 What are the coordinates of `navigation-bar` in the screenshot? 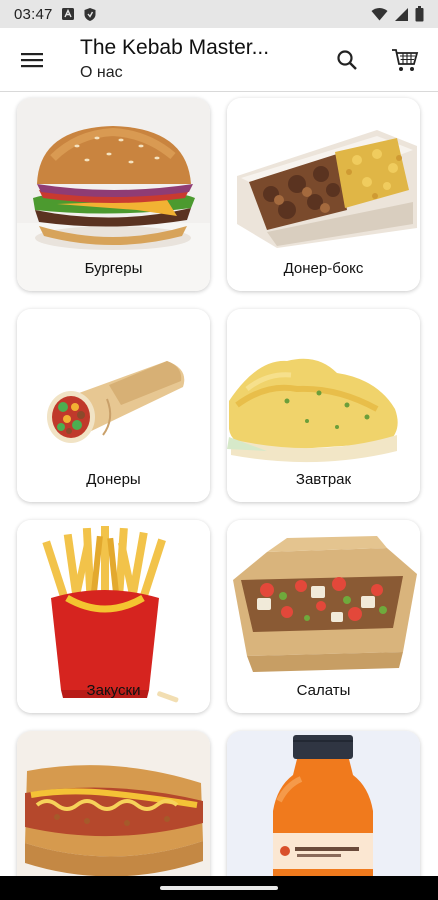 It's located at (219, 888).